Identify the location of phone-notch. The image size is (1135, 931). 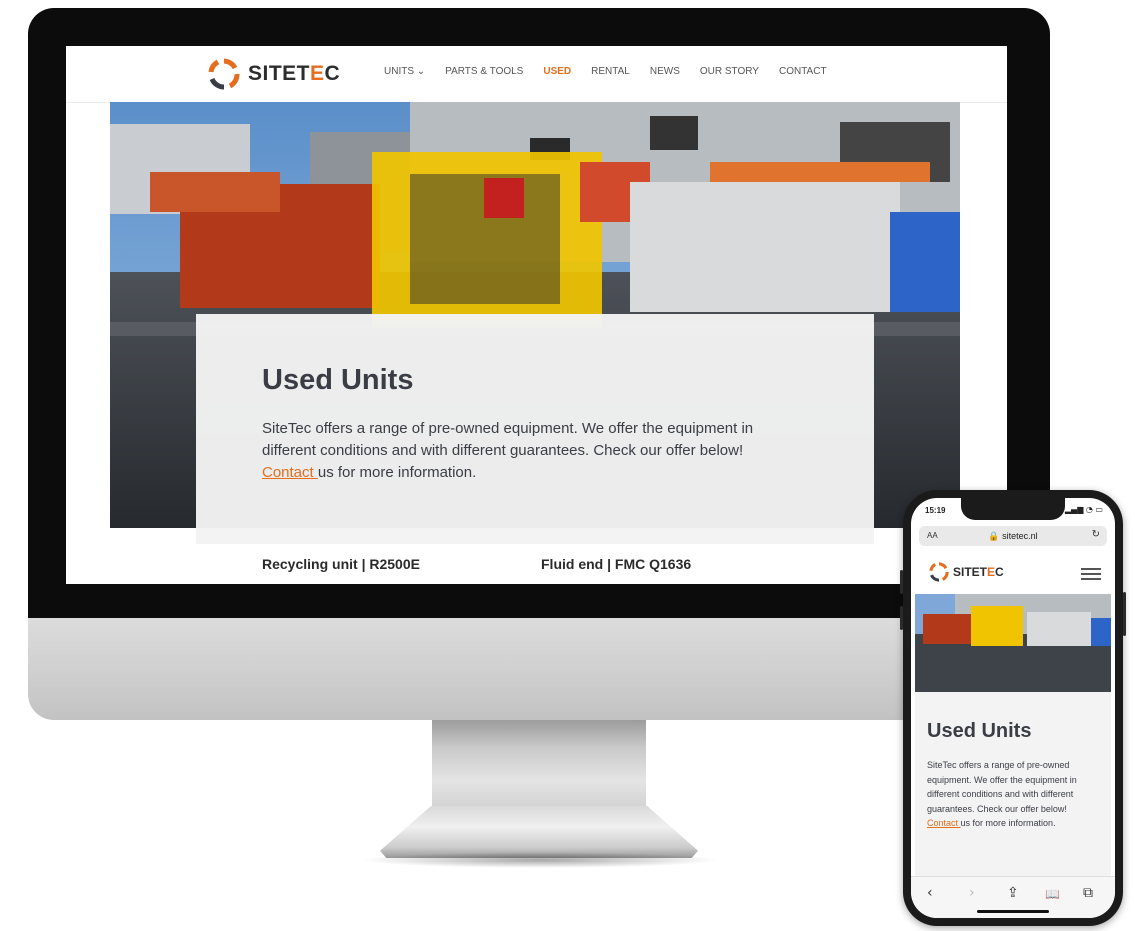
(1013, 509).